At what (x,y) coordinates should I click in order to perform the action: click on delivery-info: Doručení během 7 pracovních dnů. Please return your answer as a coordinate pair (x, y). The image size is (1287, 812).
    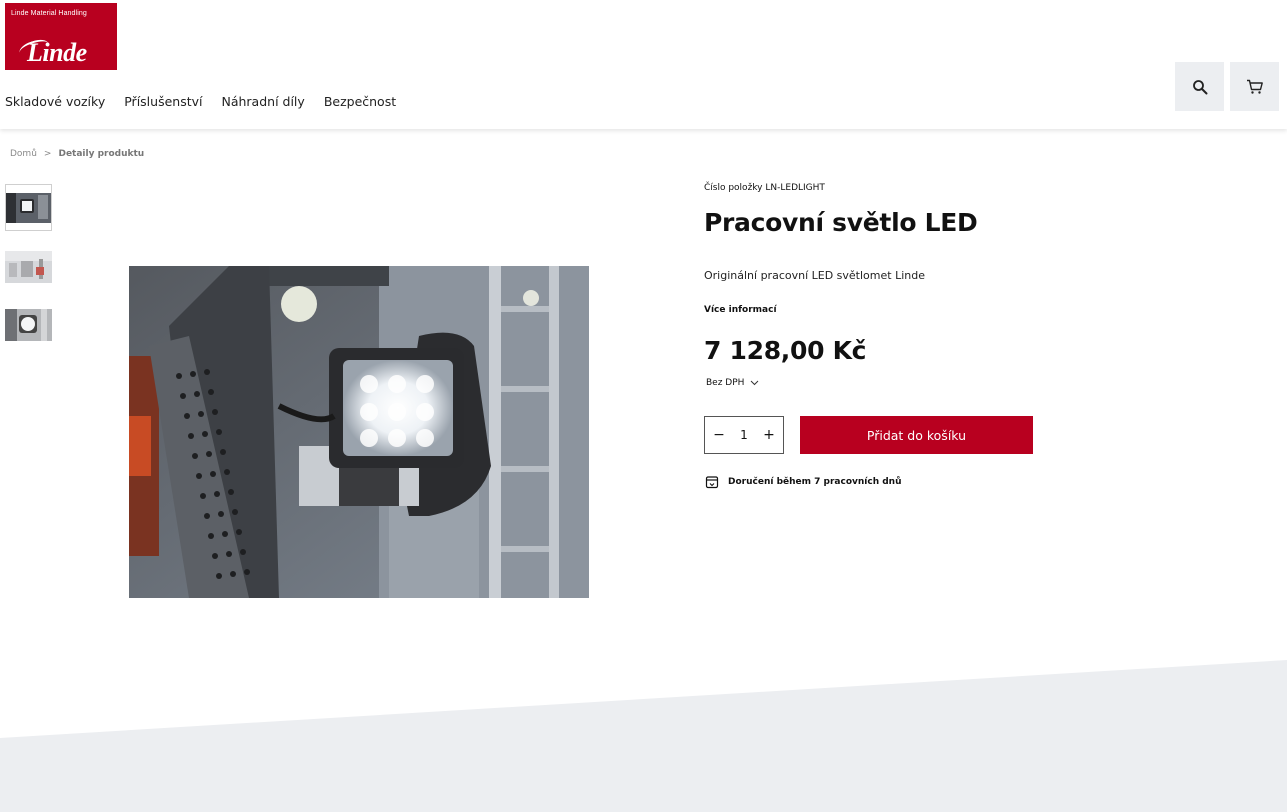
    Looking at the image, I should click on (803, 482).